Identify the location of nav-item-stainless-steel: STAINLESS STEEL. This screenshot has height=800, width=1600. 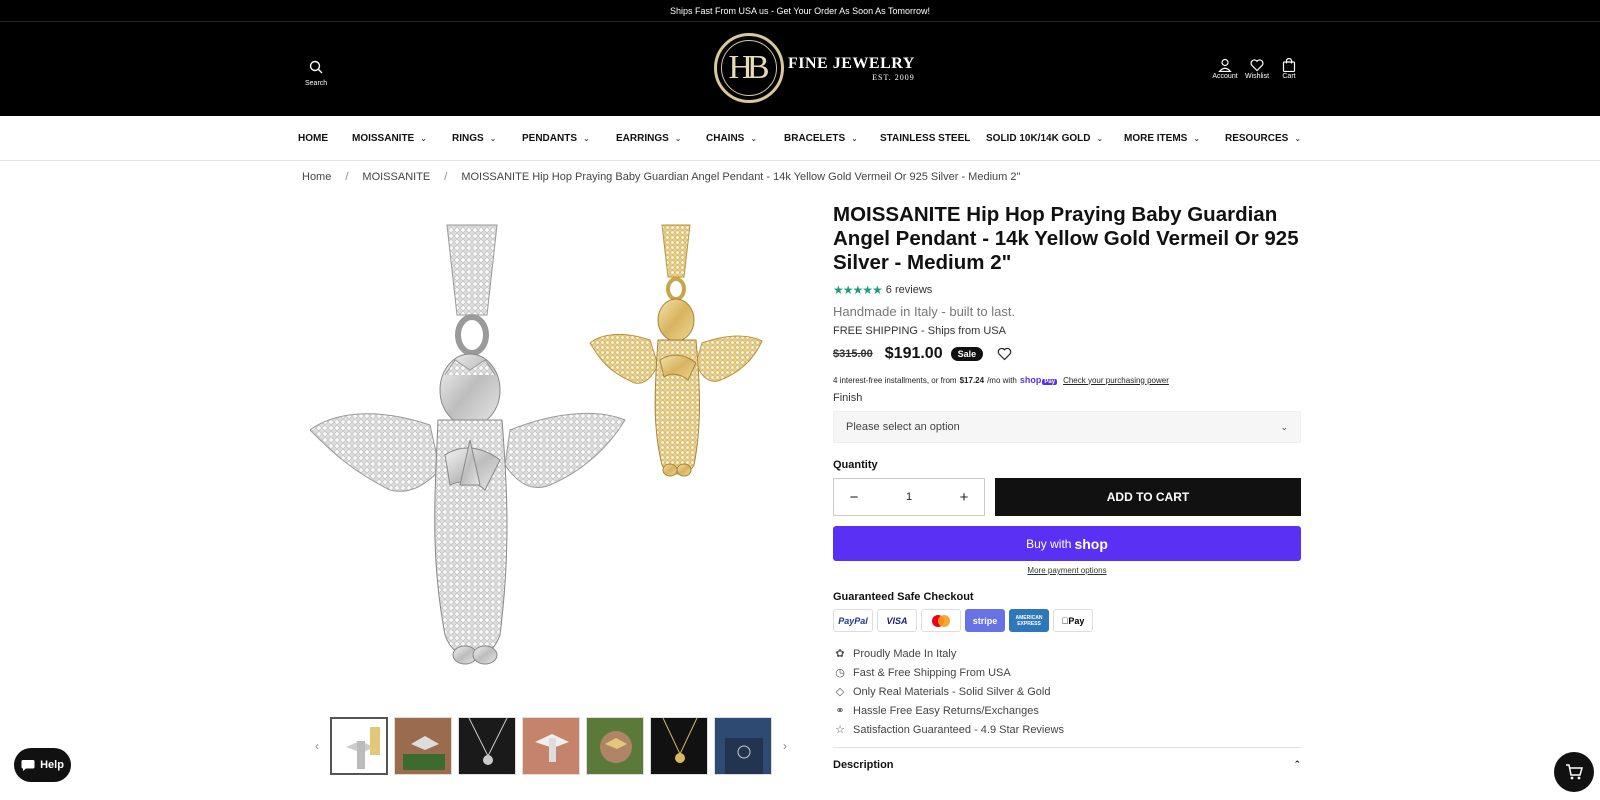
(933, 138).